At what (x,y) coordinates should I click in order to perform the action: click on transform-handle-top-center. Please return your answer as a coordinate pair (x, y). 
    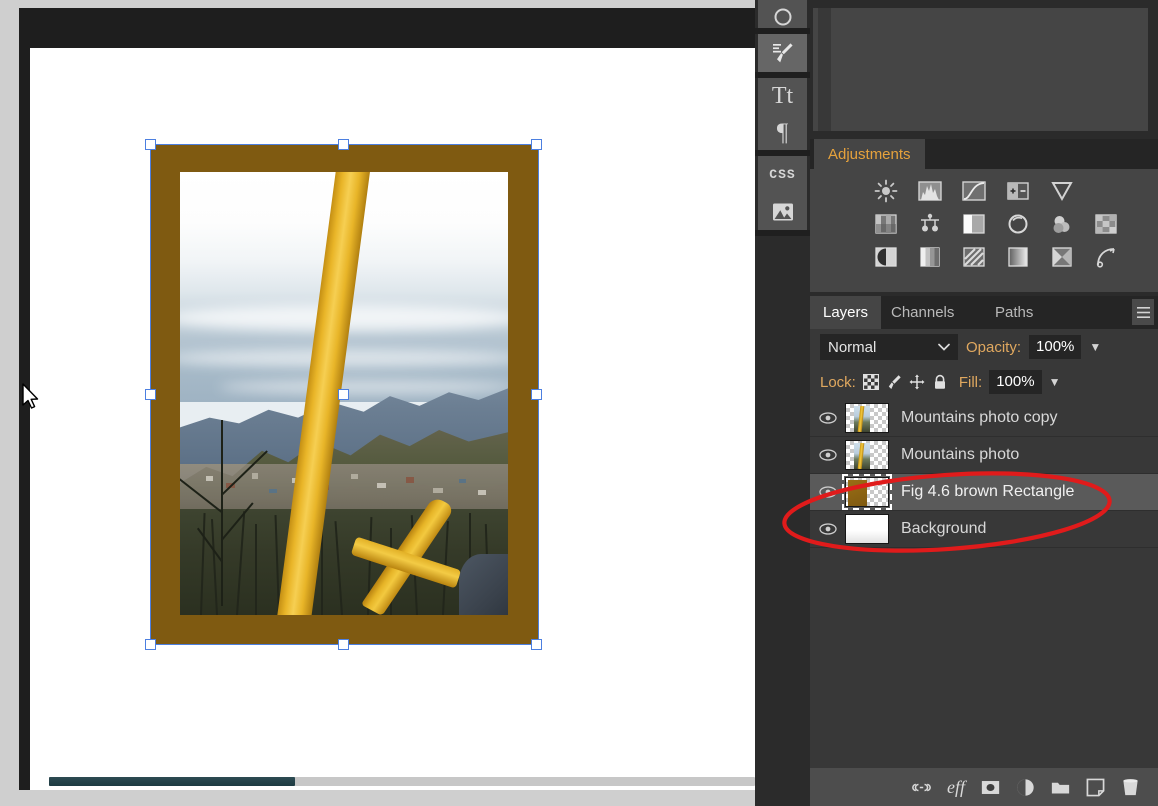
    Looking at the image, I should click on (343, 144).